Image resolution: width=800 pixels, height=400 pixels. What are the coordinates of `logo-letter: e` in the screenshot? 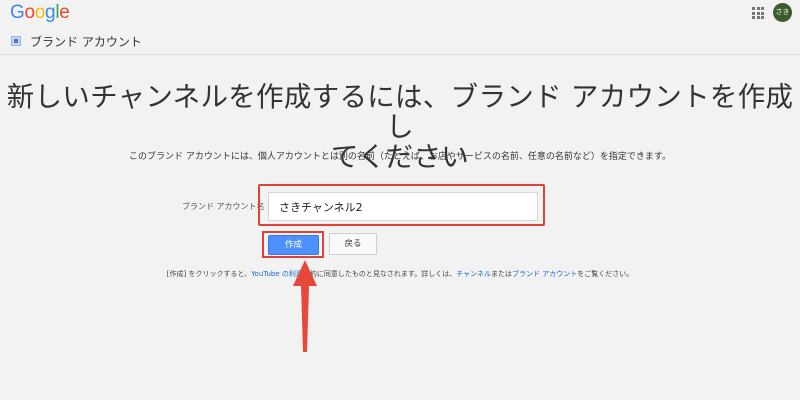 It's located at (64, 12).